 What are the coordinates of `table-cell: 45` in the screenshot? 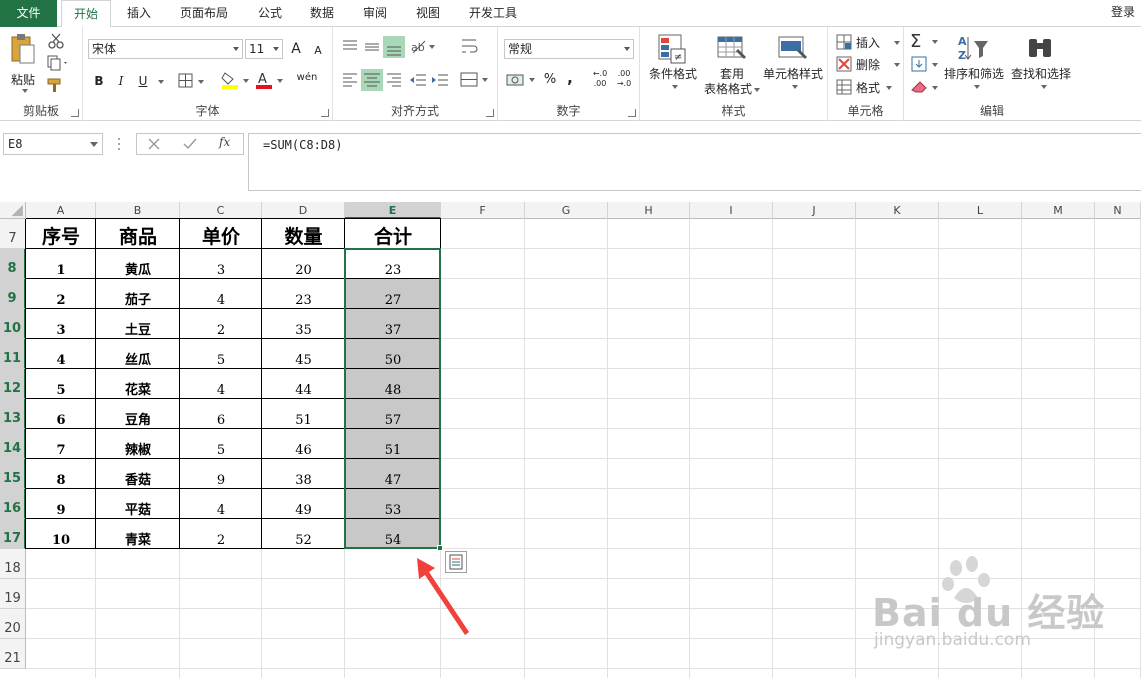 It's located at (303, 354).